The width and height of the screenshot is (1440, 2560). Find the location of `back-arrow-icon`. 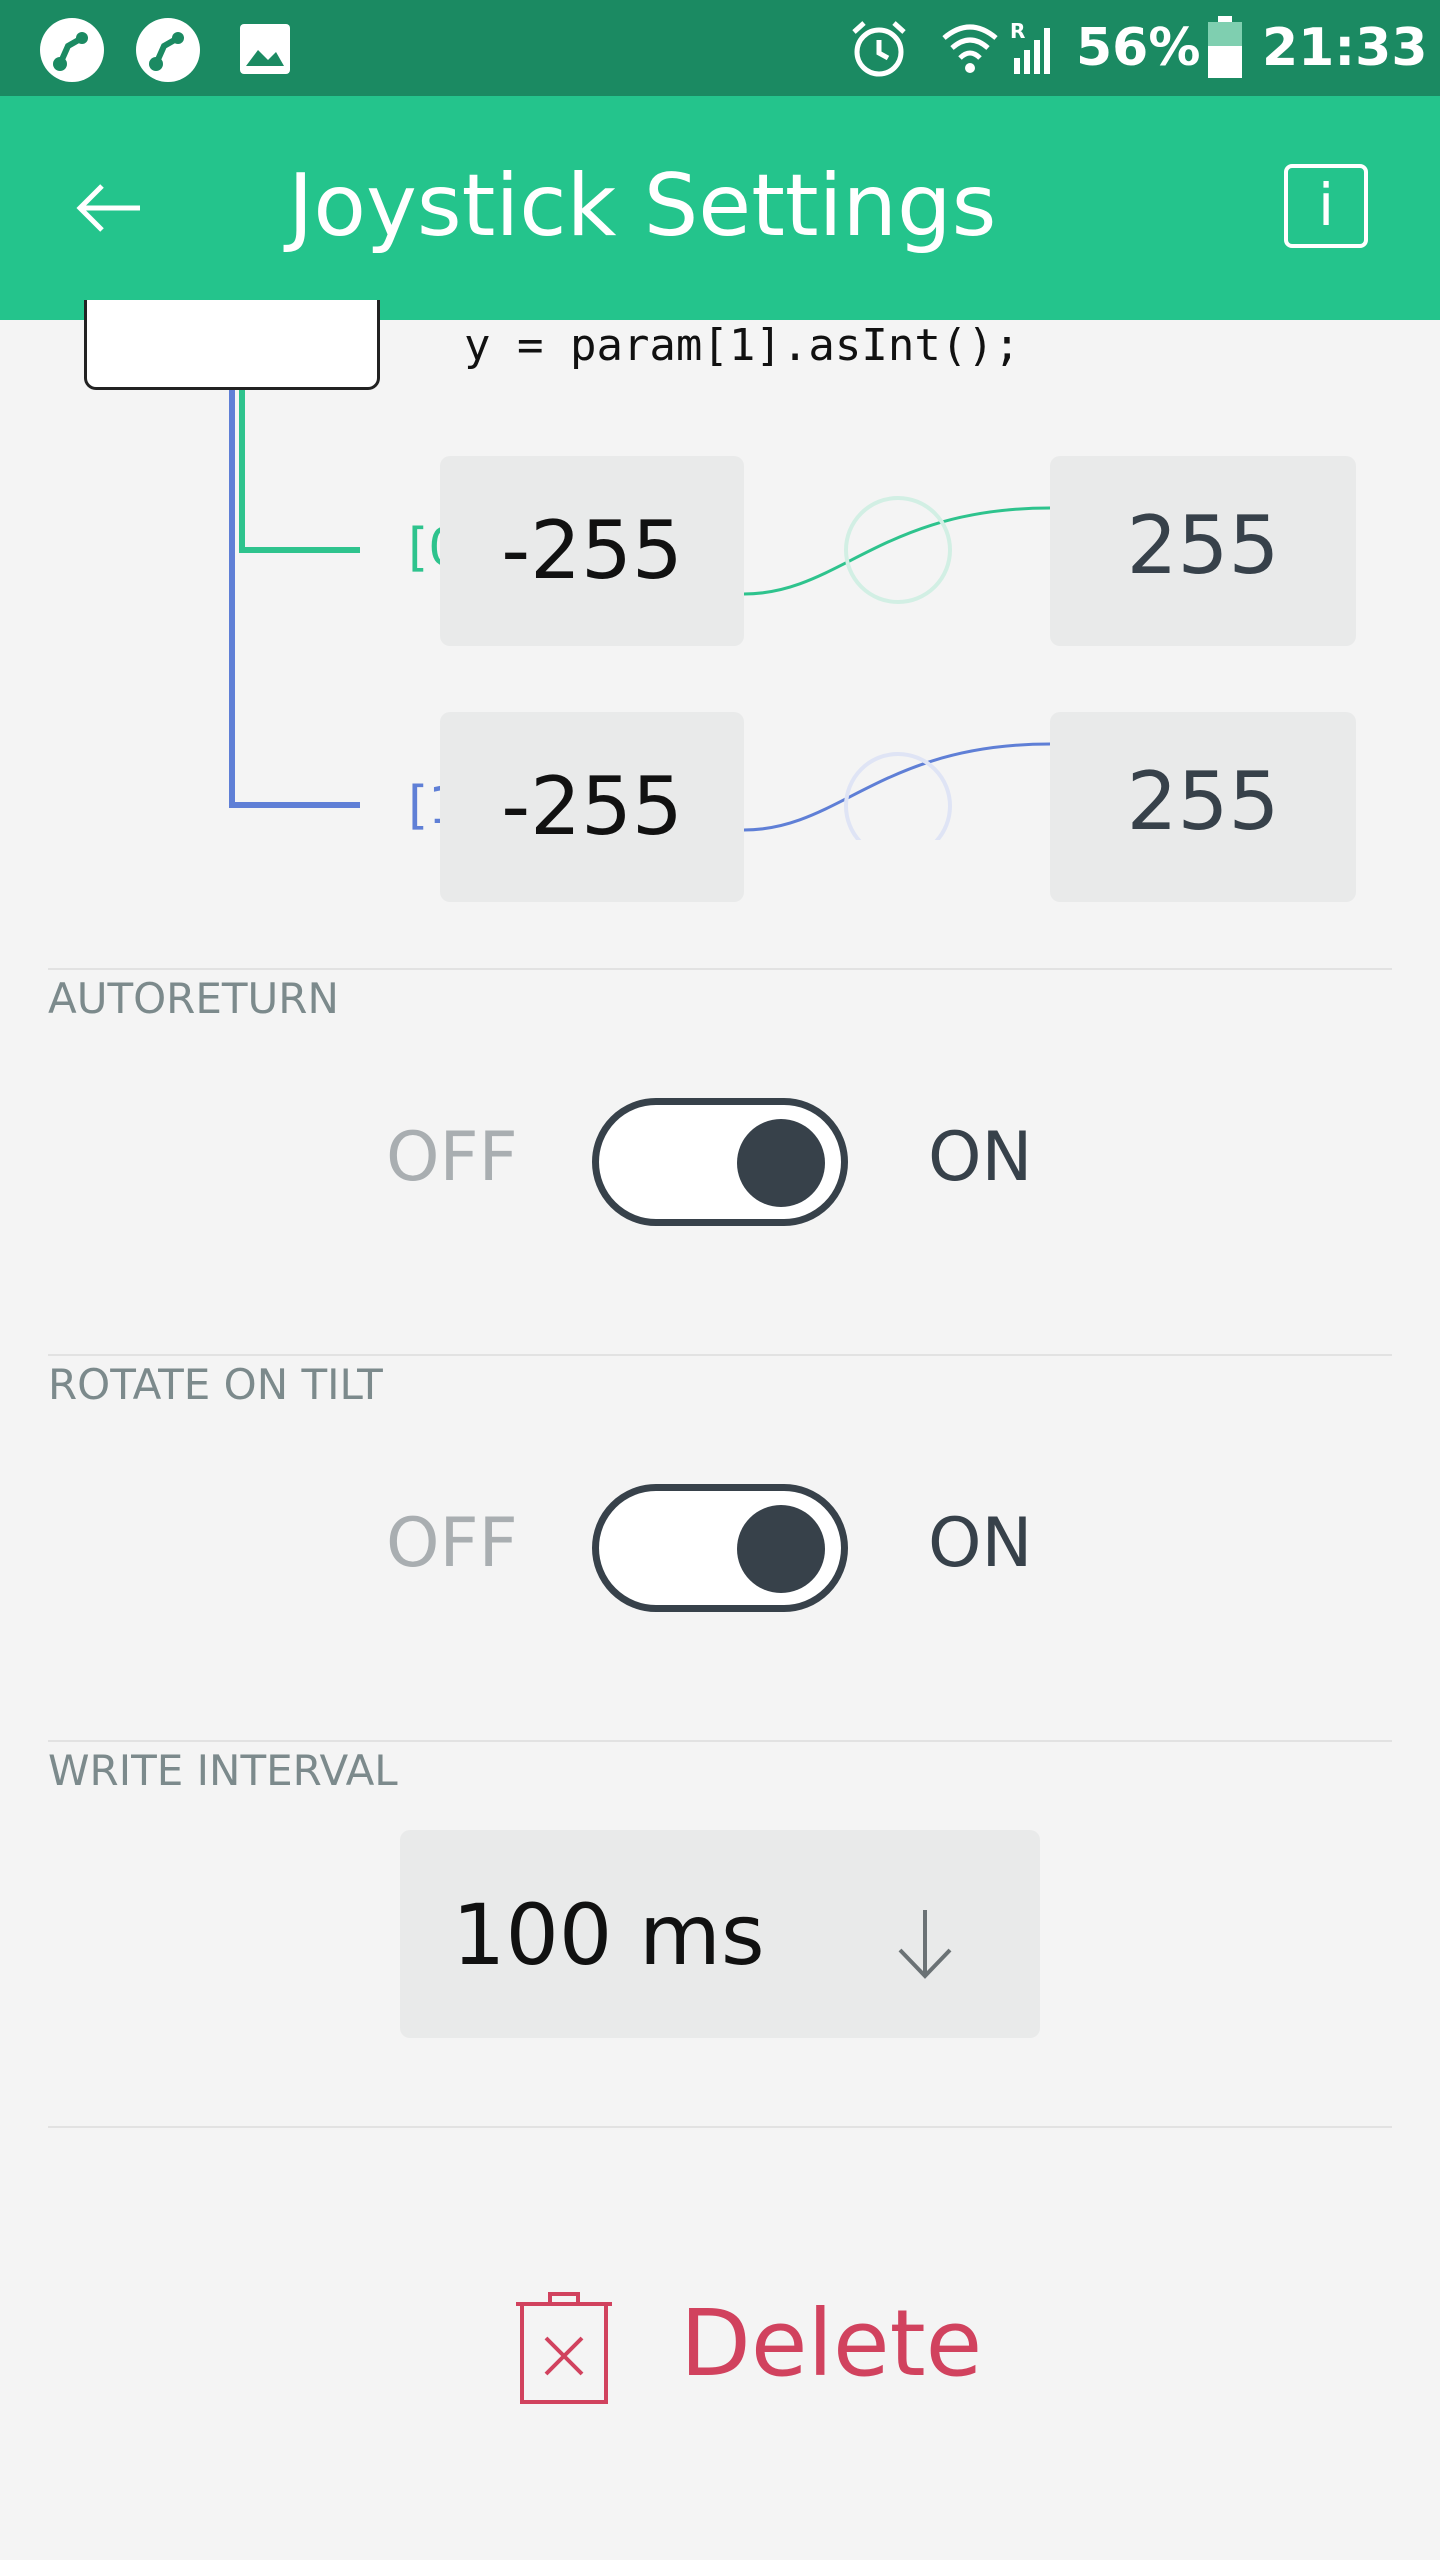

back-arrow-icon is located at coordinates (110, 208).